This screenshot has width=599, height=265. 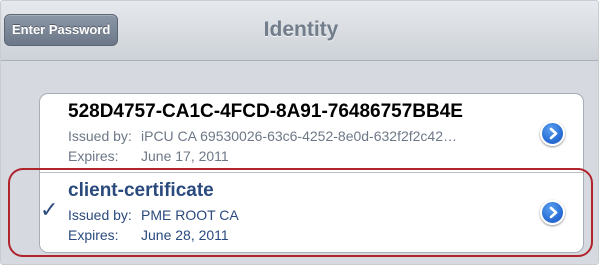 I want to click on enter-password-back-button: Enter Password, so click(x=61, y=30).